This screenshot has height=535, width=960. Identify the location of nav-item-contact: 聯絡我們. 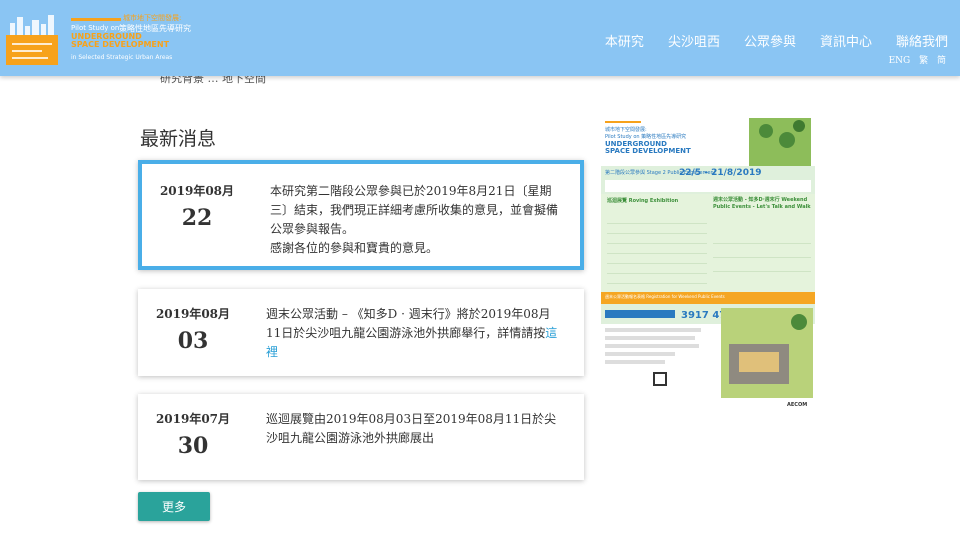
(922, 40).